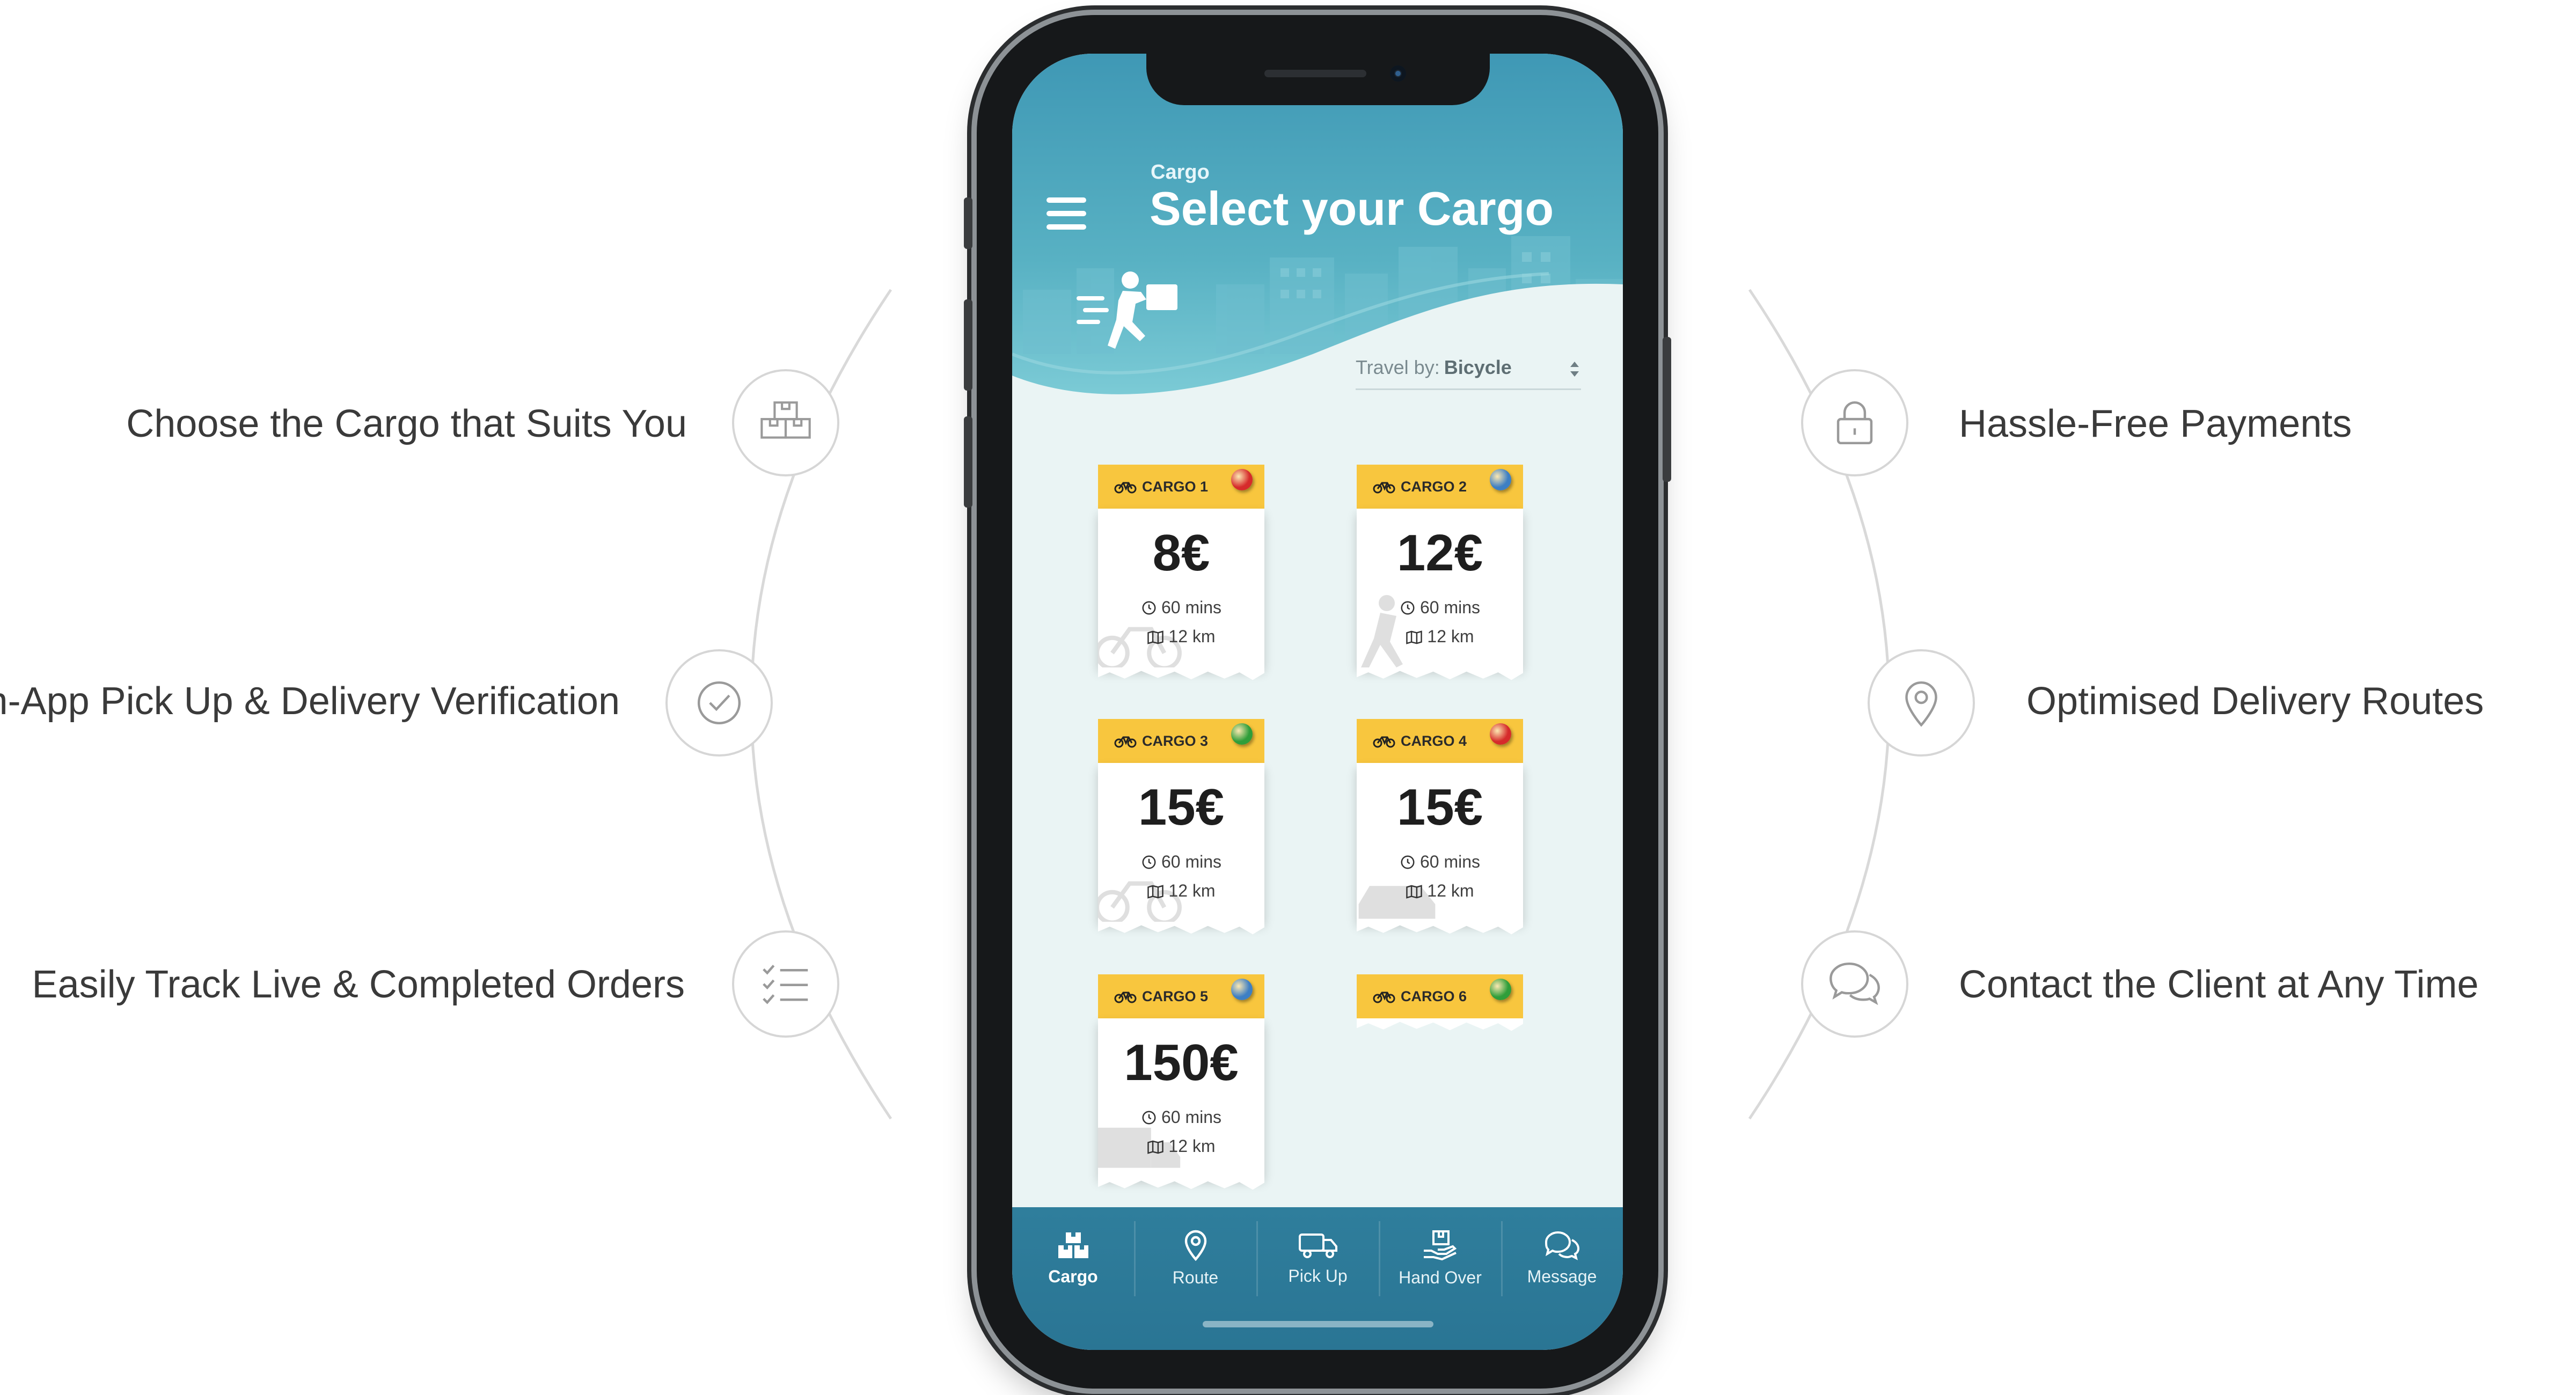 The width and height of the screenshot is (2576, 1395). I want to click on feature-payments, so click(1854, 422).